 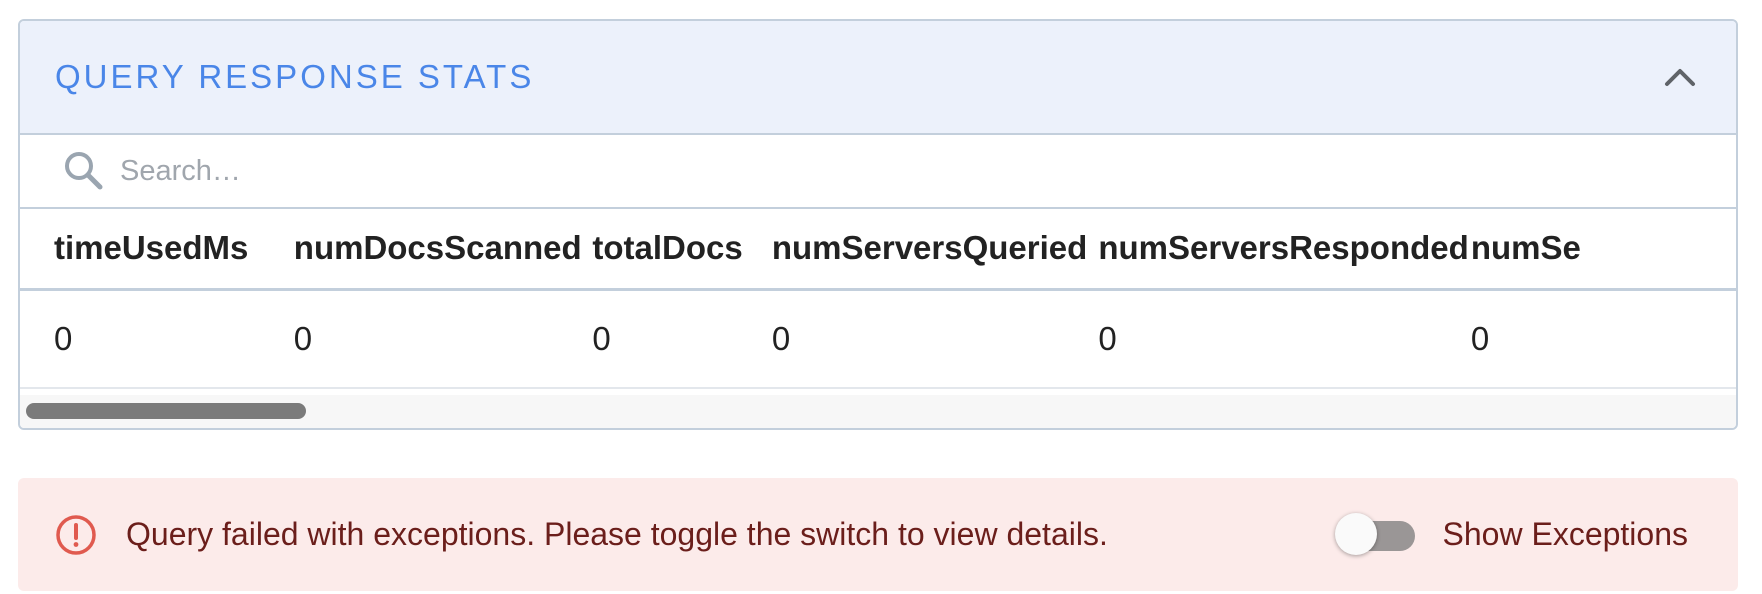 I want to click on error-circle-icon, so click(x=76, y=534).